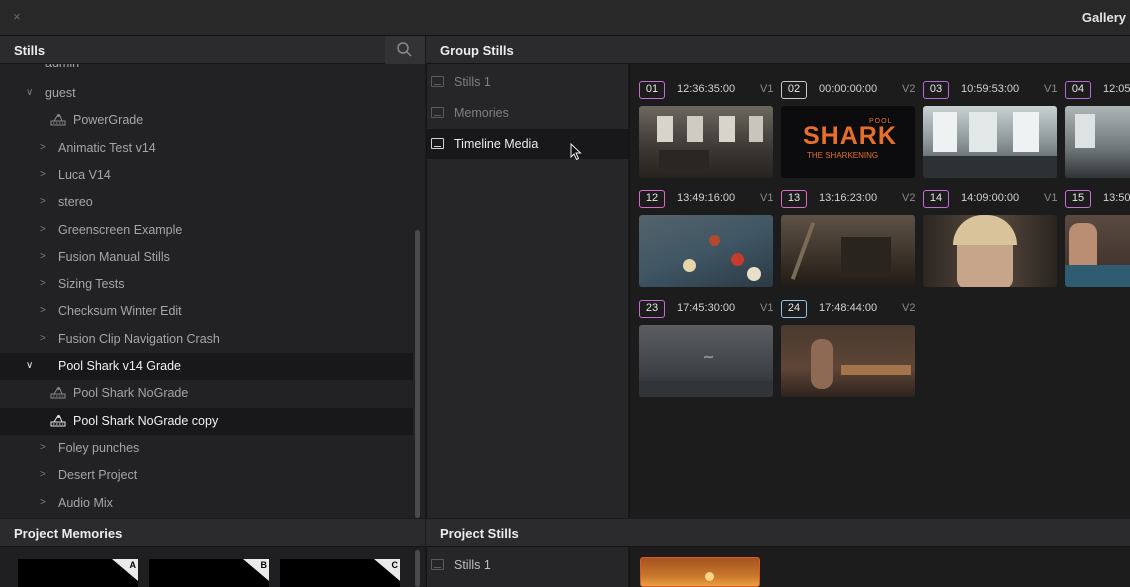 This screenshot has width=1130, height=587. What do you see at coordinates (60, 93) in the screenshot?
I see `tree-item-label: guest` at bounding box center [60, 93].